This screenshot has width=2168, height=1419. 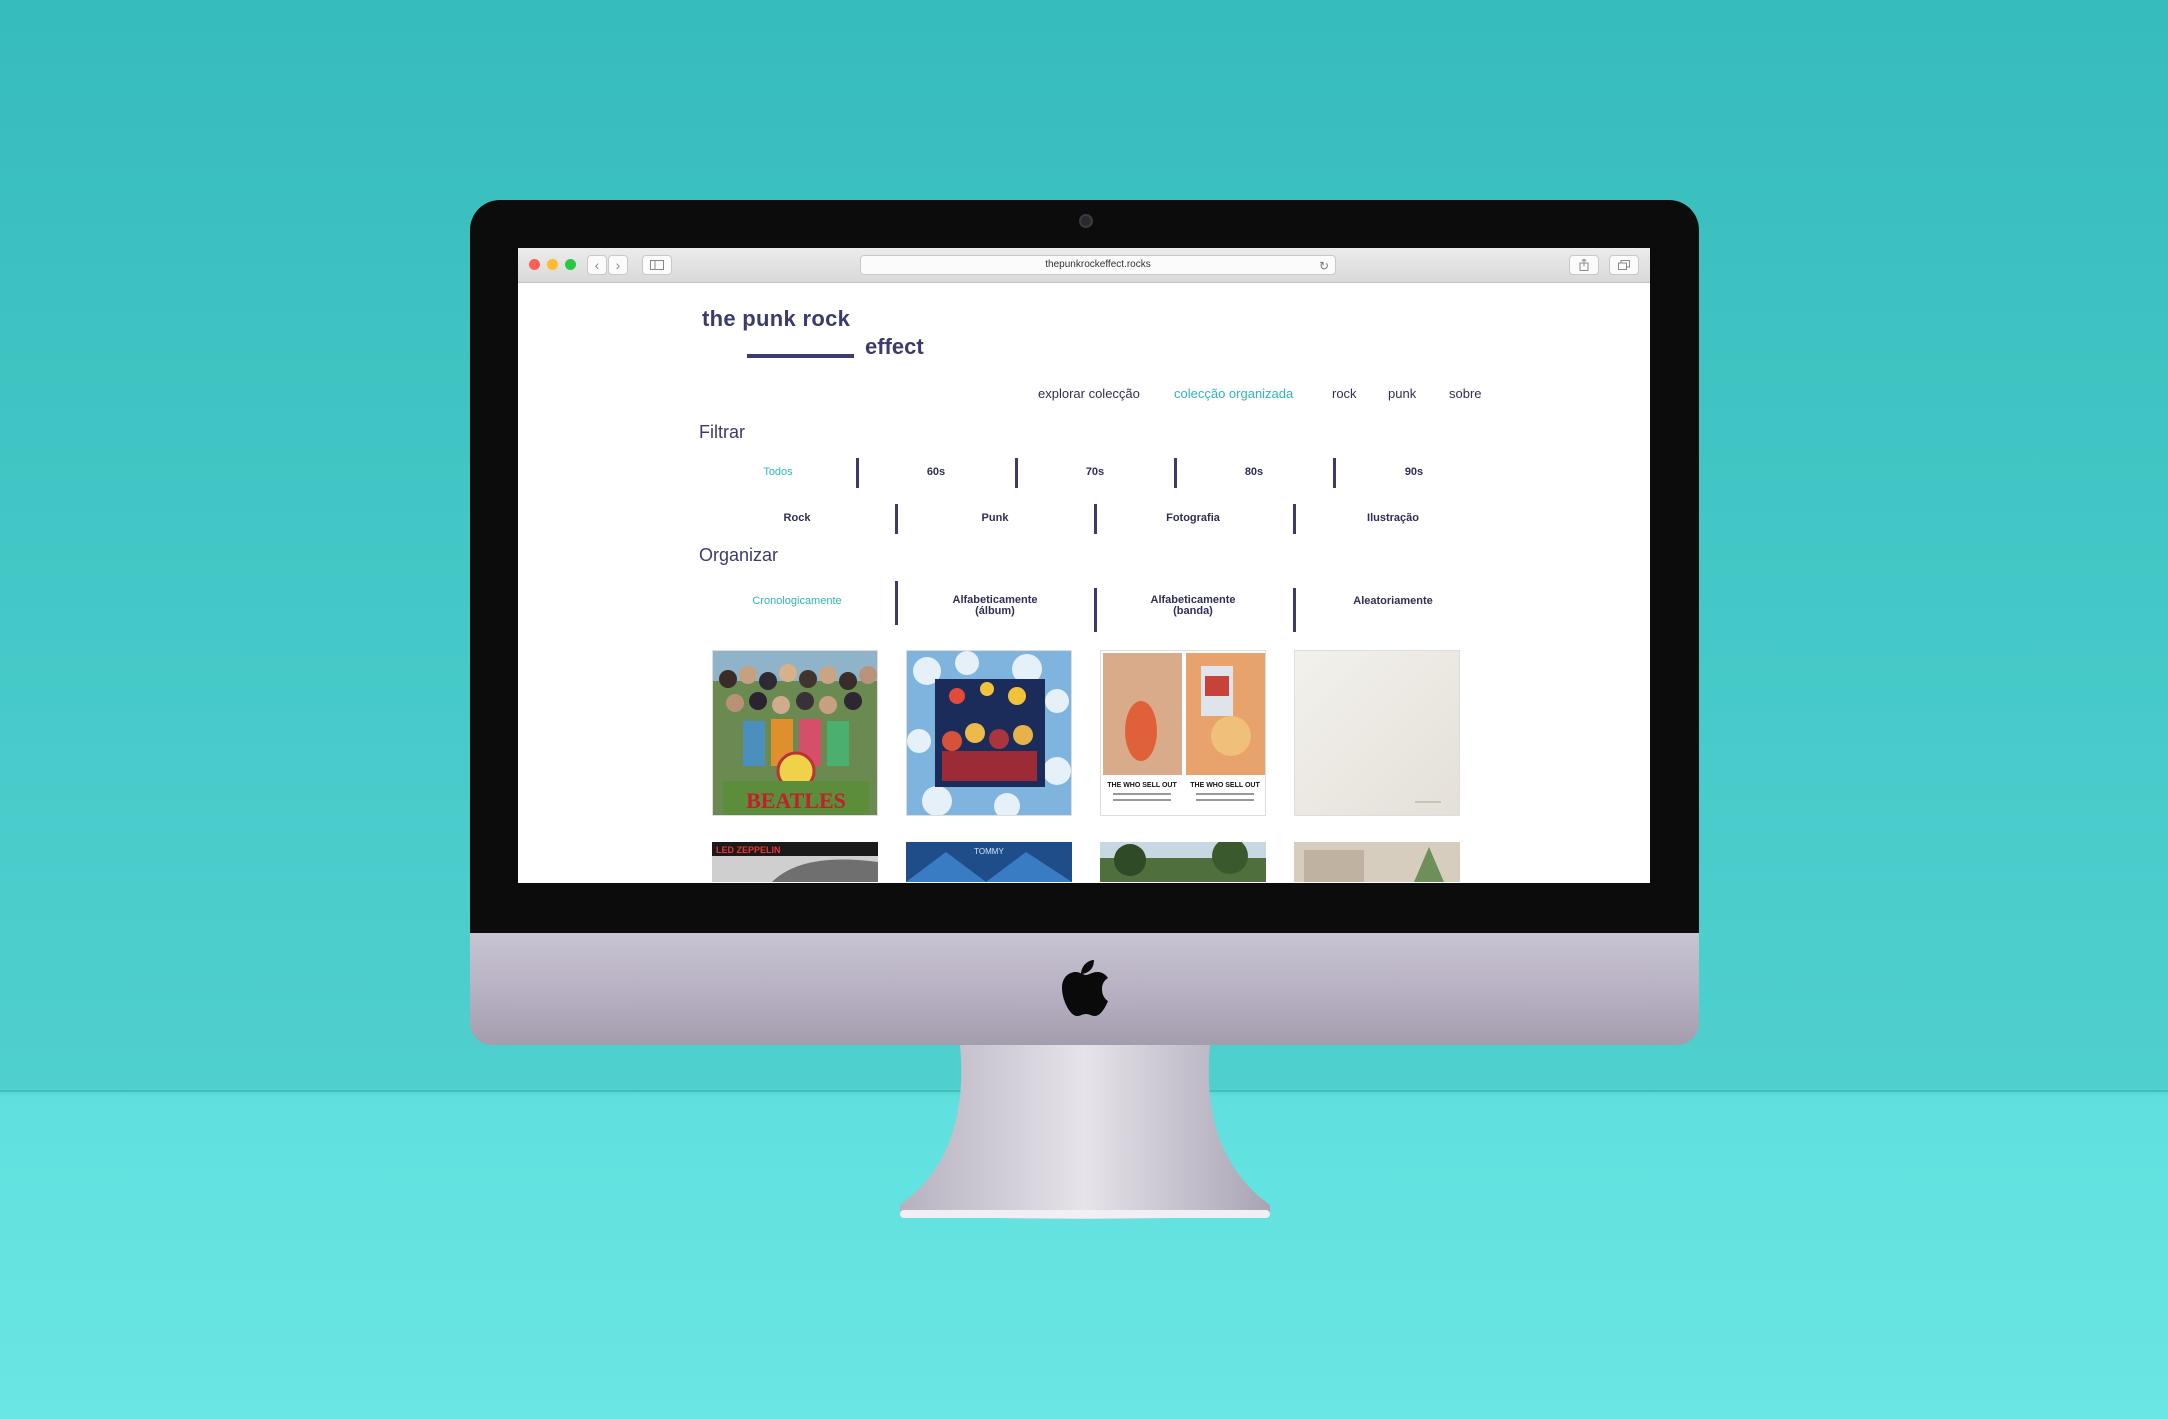 I want to click on logo-text-top: the punk rock, so click(x=776, y=319).